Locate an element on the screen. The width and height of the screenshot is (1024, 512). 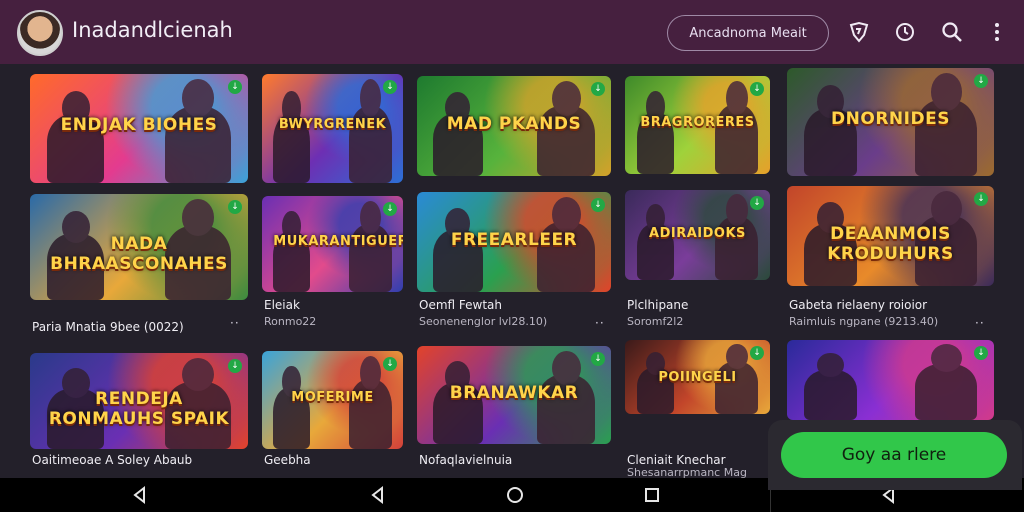
game-subtitle: Raimluis ngpane (9213.40) is located at coordinates (864, 321).